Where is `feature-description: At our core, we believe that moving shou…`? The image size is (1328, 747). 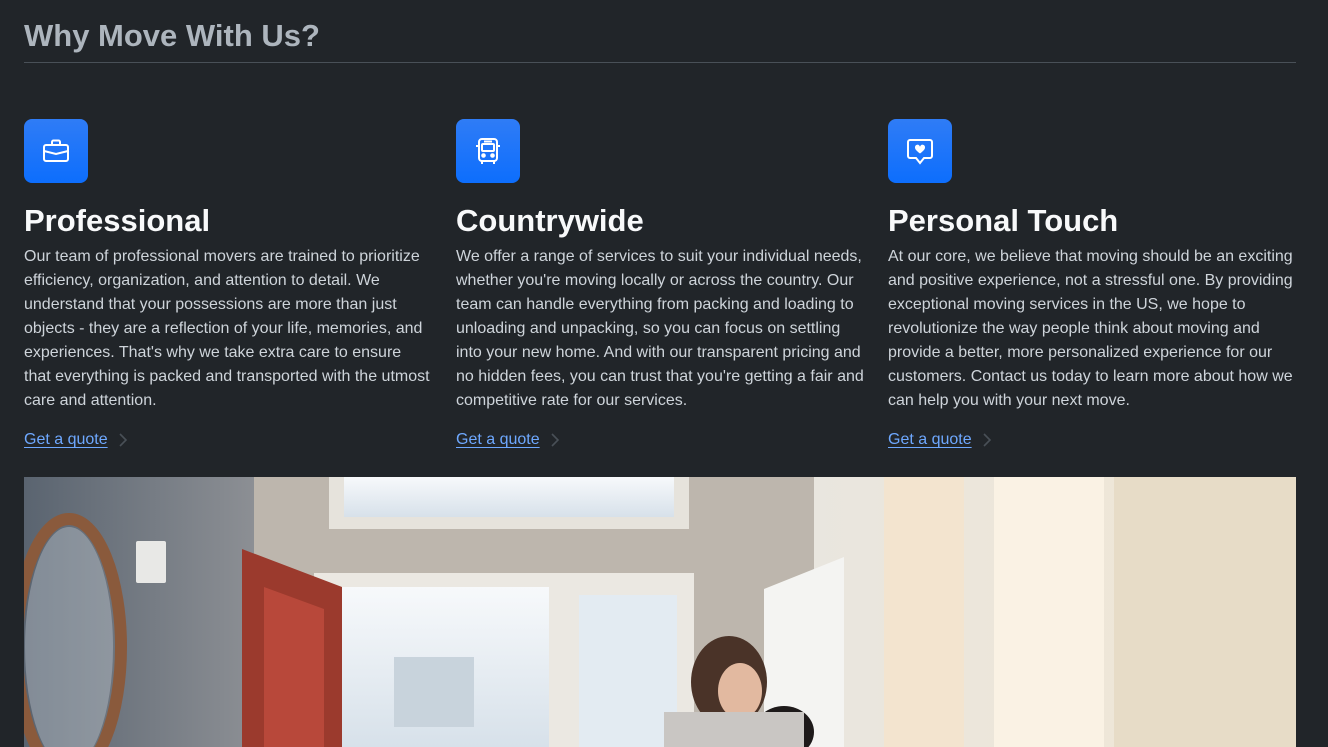 feature-description: At our core, we believe that moving shou… is located at coordinates (1090, 328).